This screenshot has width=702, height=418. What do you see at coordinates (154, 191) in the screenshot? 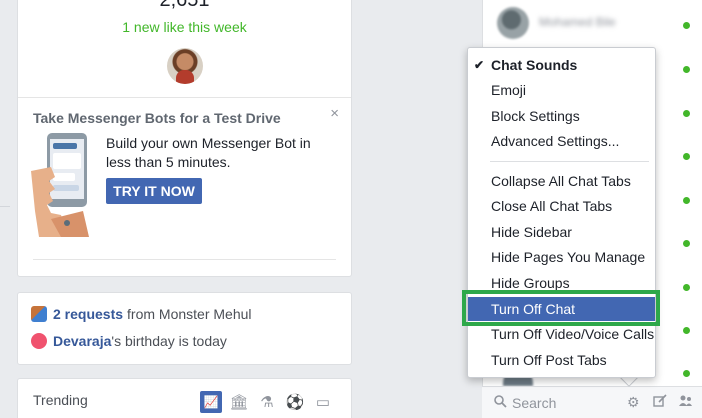
I see `try-it-now-button: TRY IT NOW` at bounding box center [154, 191].